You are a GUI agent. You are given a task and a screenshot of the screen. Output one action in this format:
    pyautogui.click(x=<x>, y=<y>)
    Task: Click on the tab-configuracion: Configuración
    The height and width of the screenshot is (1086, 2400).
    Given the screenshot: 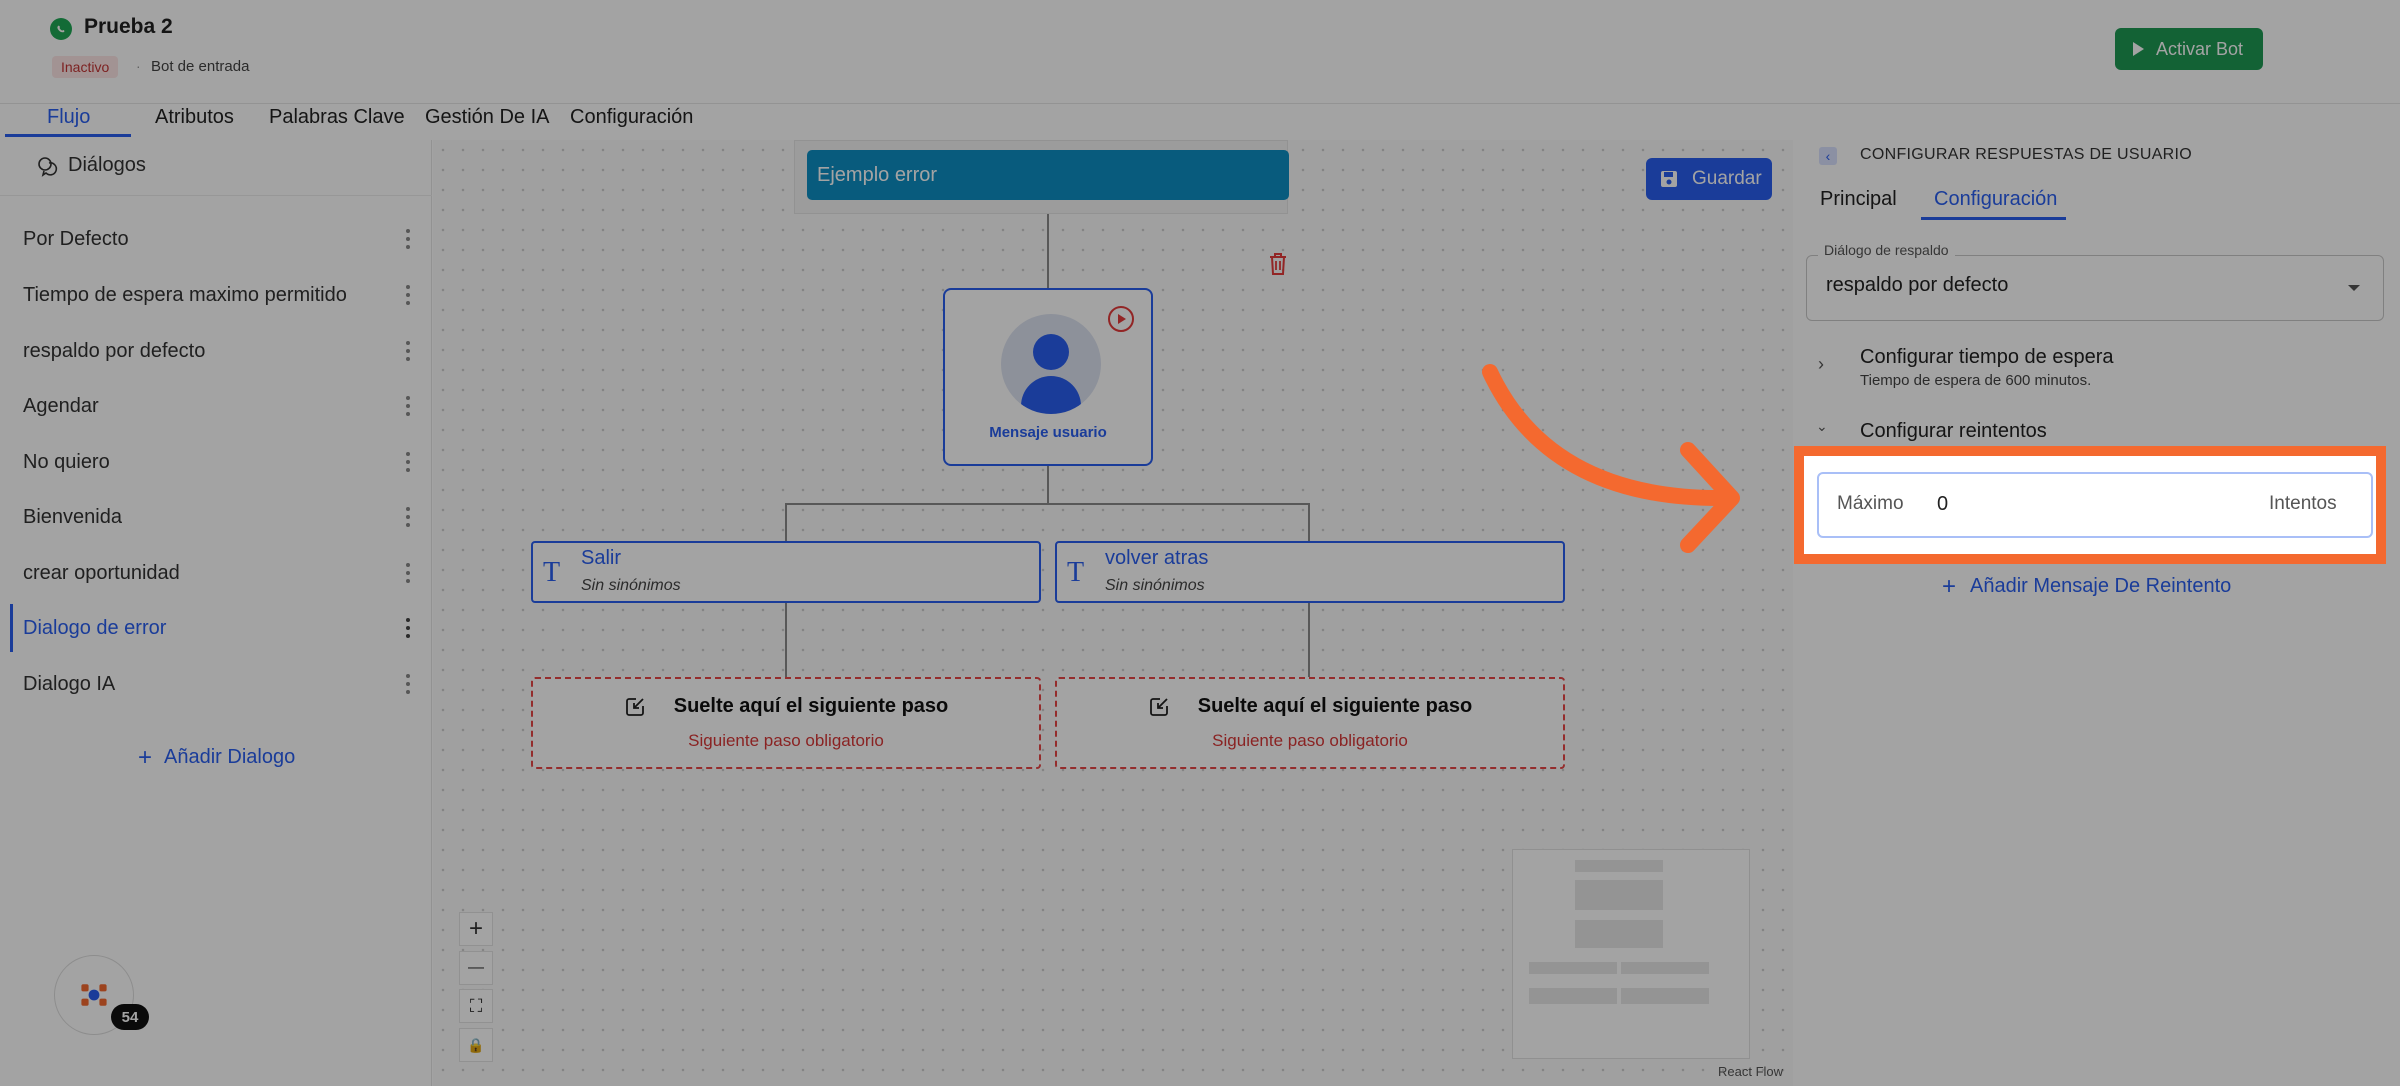 What is the action you would take?
    pyautogui.click(x=631, y=121)
    